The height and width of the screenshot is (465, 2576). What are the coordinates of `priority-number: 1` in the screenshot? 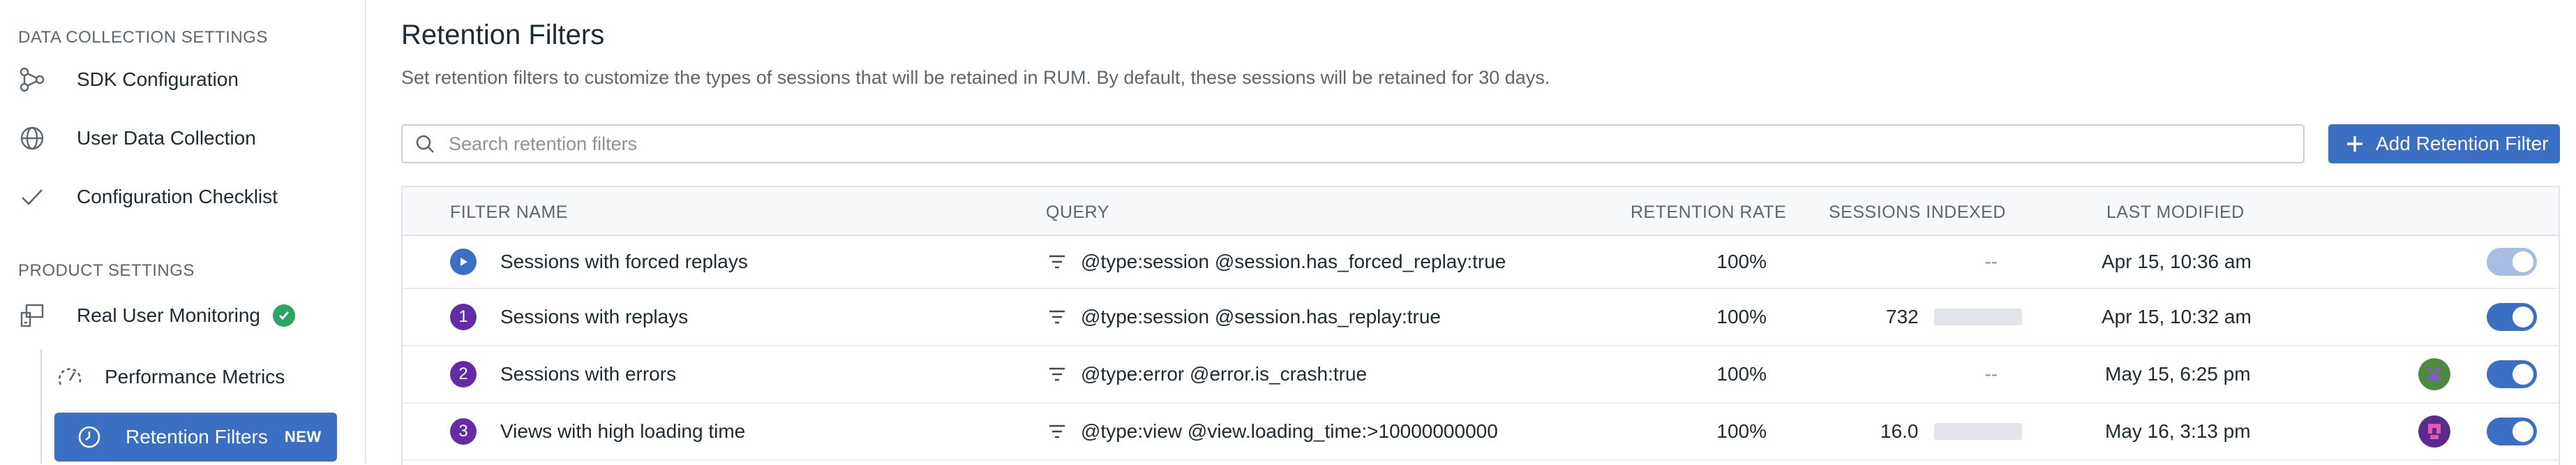 It's located at (463, 317).